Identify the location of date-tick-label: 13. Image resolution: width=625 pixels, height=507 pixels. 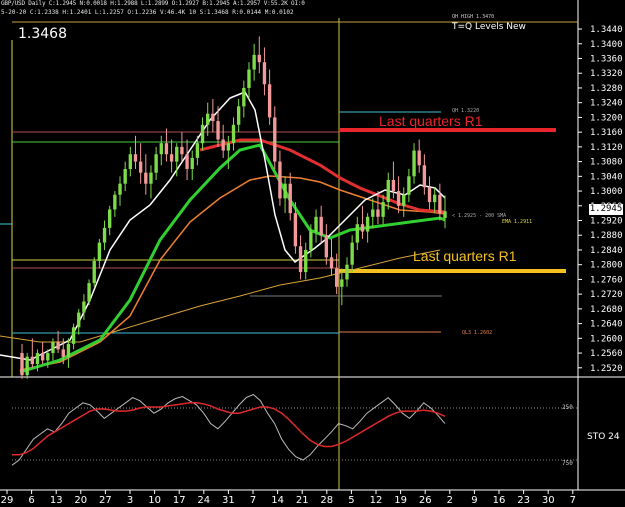
(56, 500).